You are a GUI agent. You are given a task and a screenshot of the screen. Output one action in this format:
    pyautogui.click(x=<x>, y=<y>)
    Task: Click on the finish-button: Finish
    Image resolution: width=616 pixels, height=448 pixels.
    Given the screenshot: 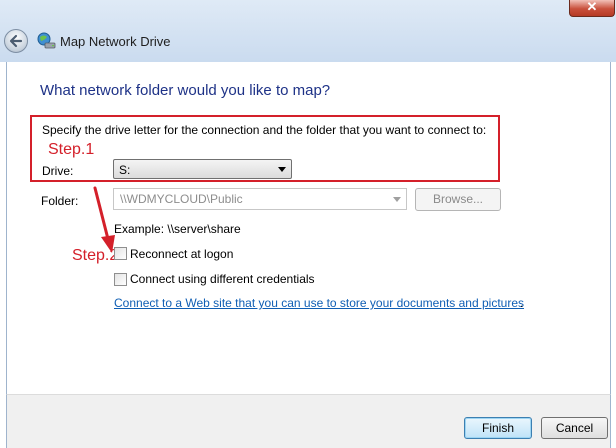 What is the action you would take?
    pyautogui.click(x=498, y=428)
    